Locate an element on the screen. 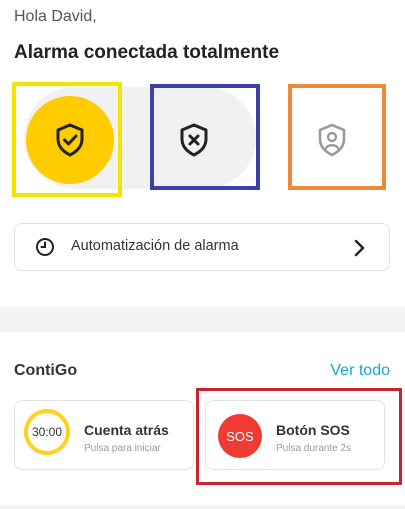  alarm-automation-row: Automatización de alarma is located at coordinates (202, 247).